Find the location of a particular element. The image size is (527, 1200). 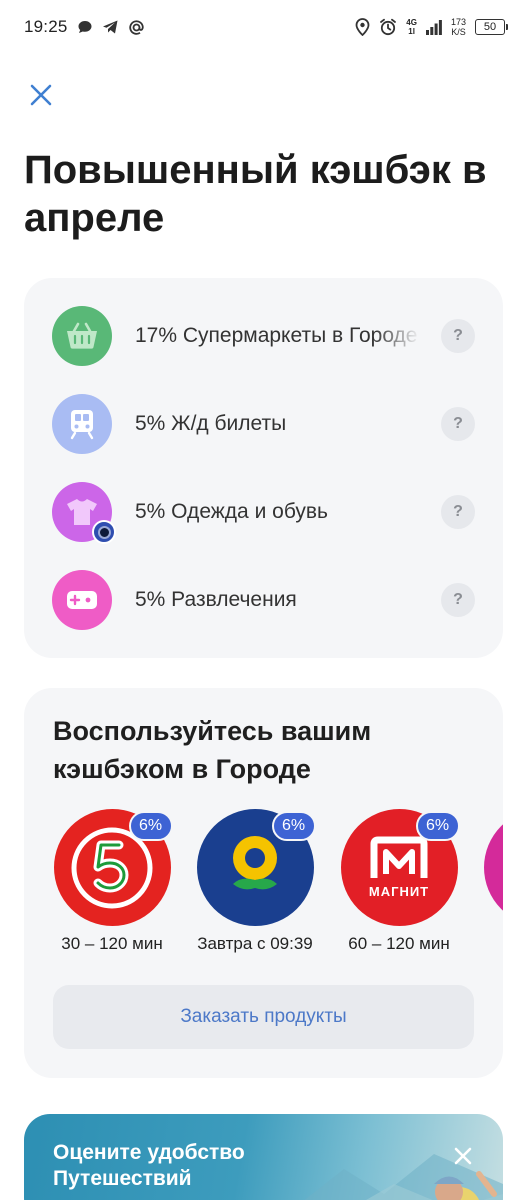

store-logo is located at coordinates (493, 867).